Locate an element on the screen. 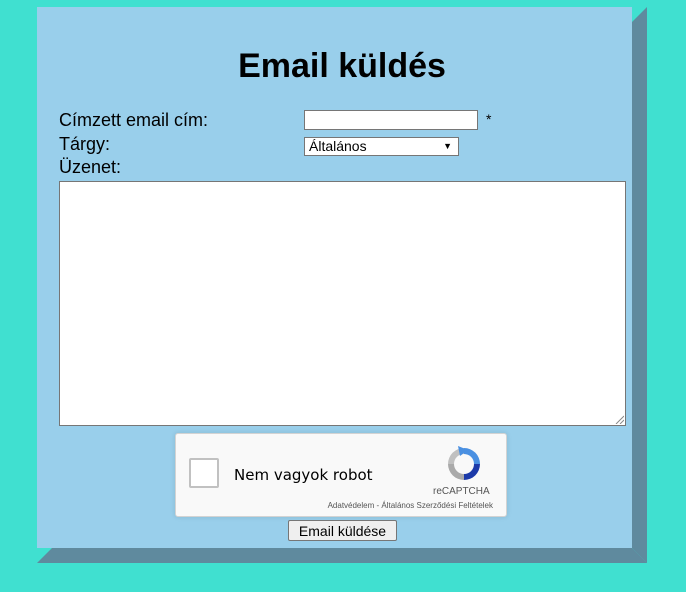 The height and width of the screenshot is (592, 686). email-field is located at coordinates (391, 120).